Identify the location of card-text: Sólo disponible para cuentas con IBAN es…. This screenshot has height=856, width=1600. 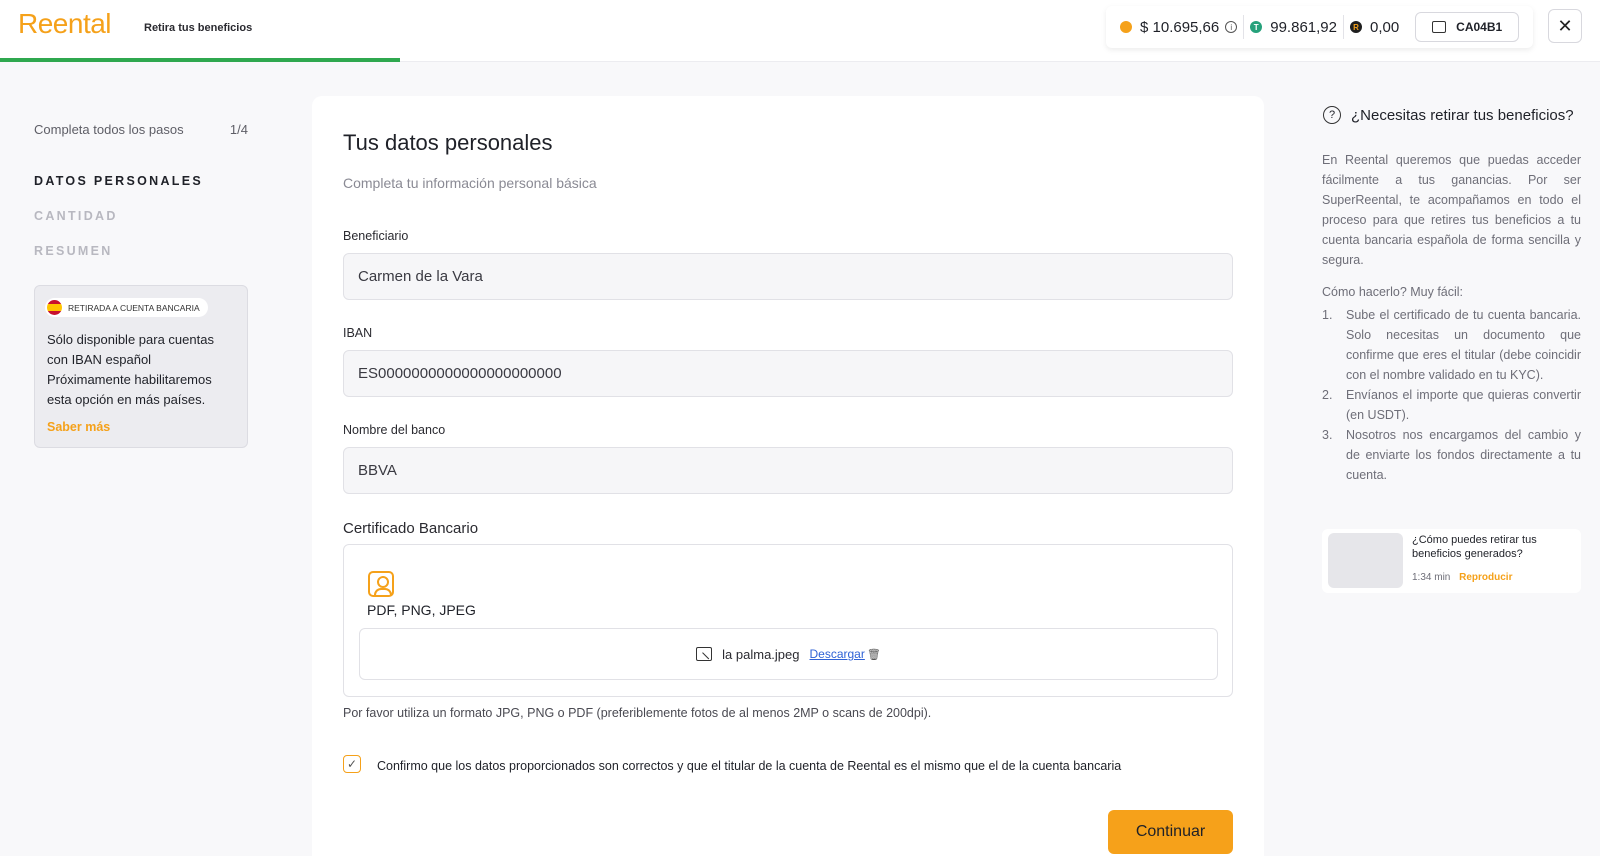
(130, 369).